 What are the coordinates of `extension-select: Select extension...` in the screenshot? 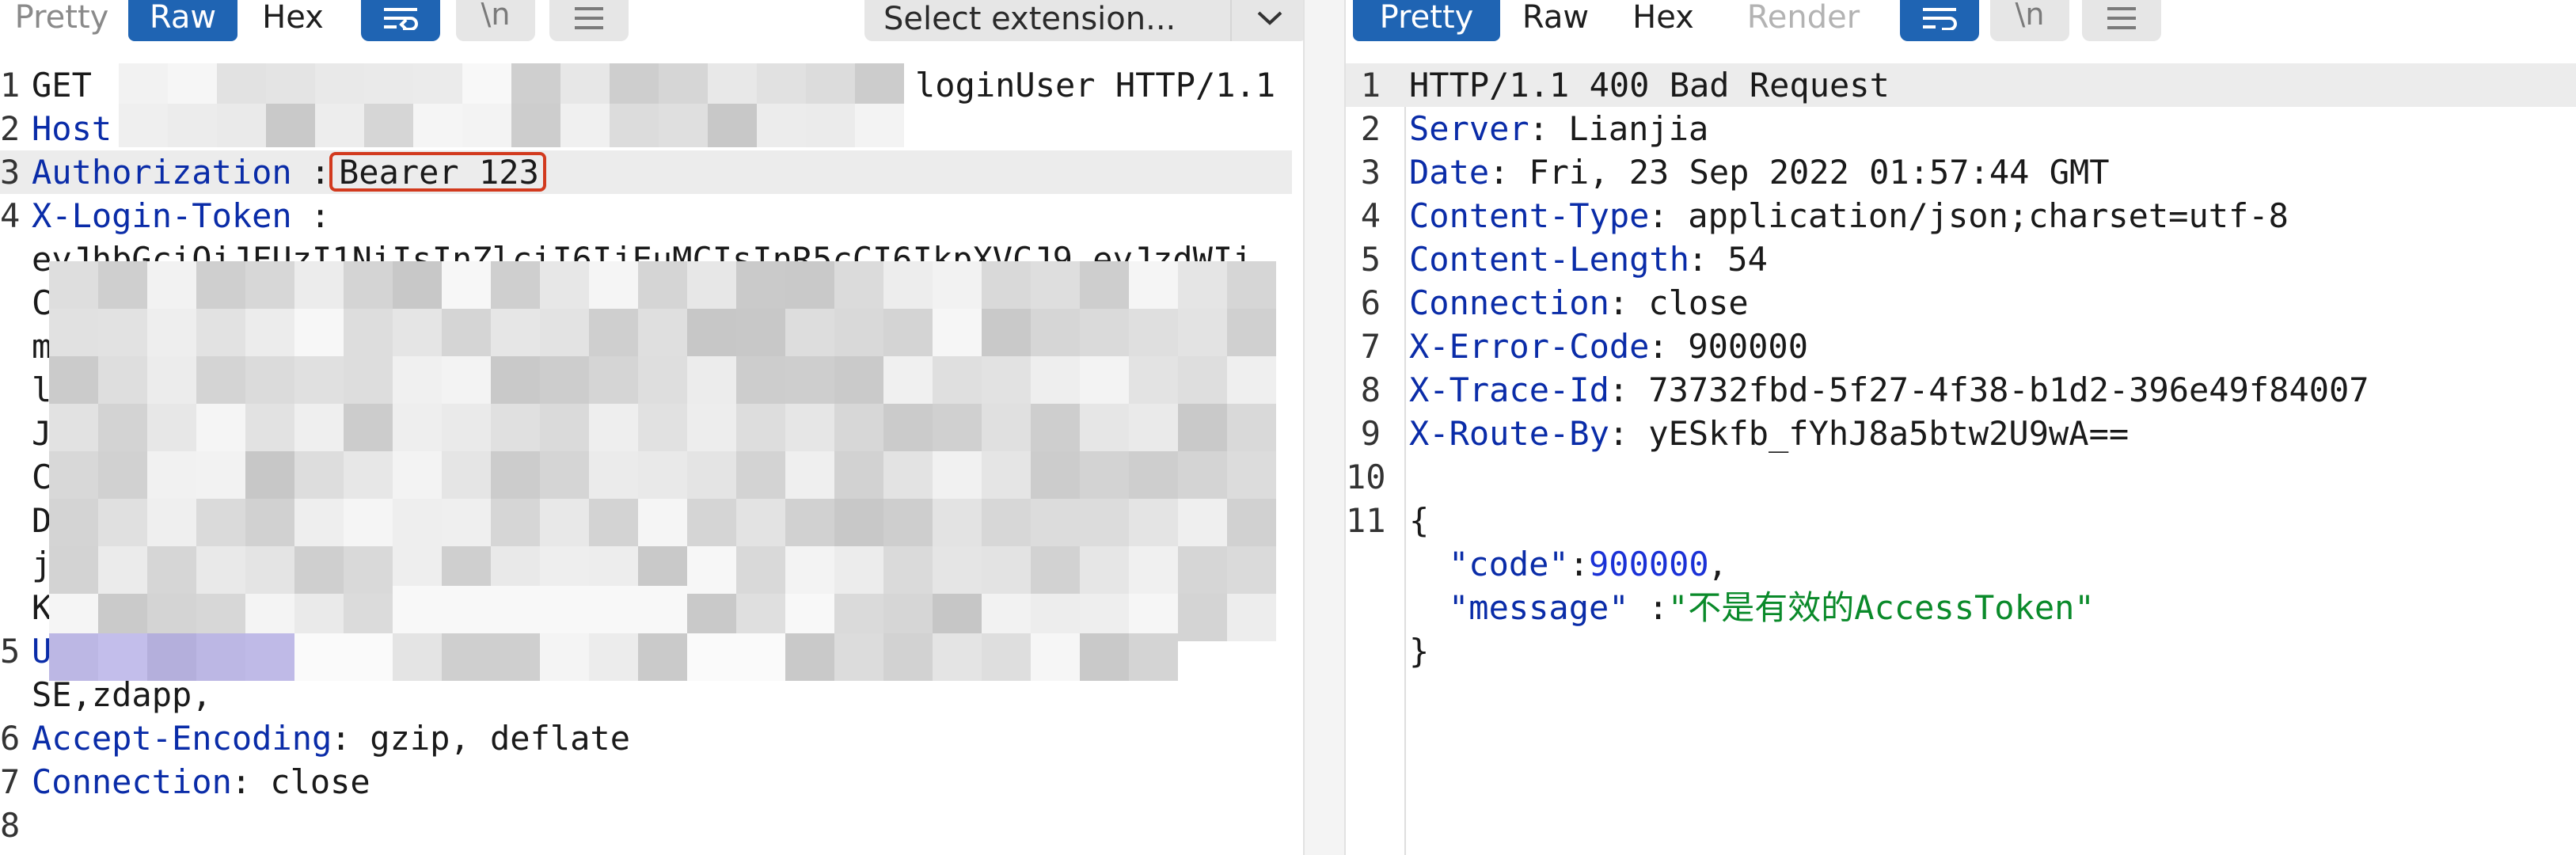 It's located at (1083, 20).